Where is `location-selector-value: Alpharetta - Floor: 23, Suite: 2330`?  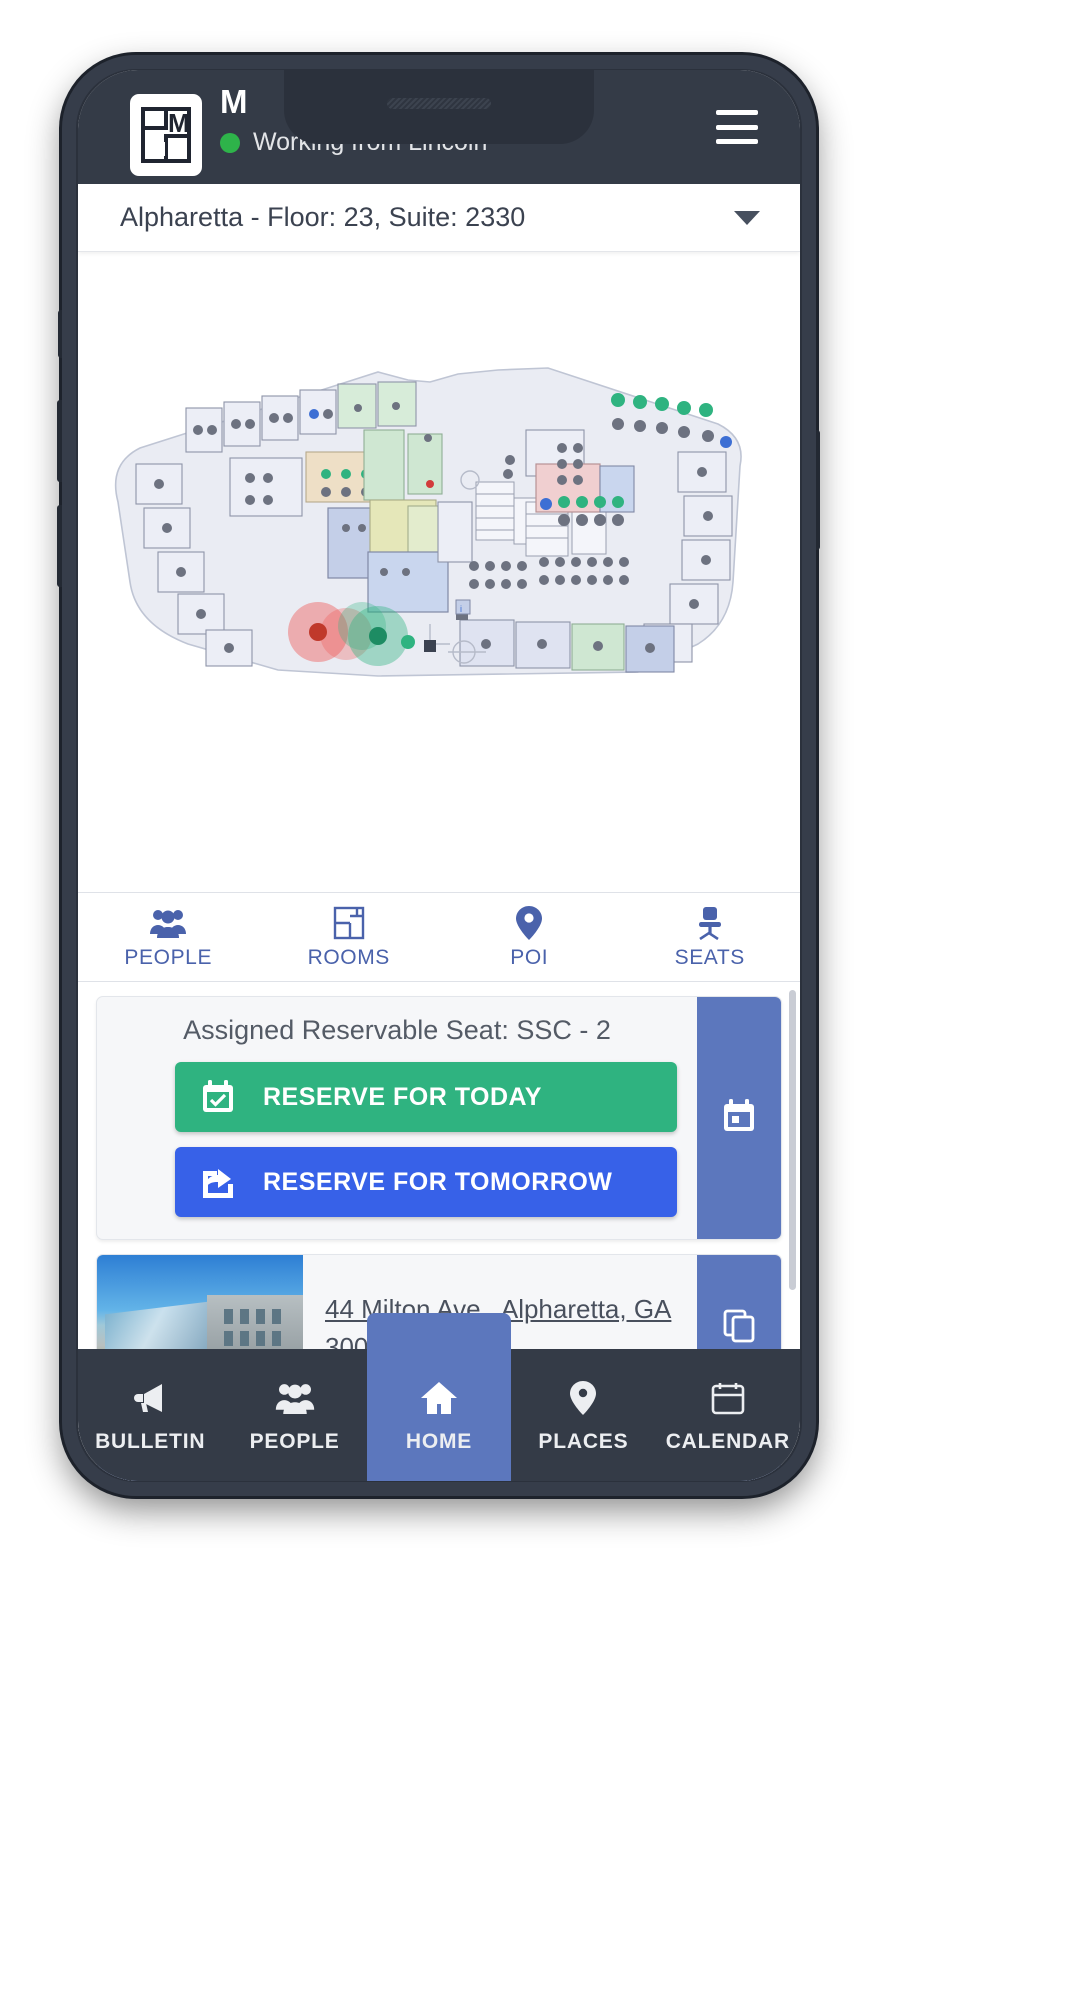
location-selector-value: Alpharetta - Floor: 23, Suite: 2330 is located at coordinates (323, 217).